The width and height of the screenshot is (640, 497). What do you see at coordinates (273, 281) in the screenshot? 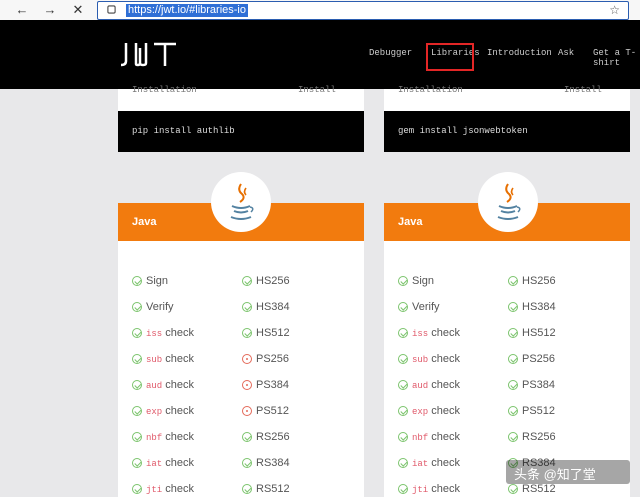
I see `algorithm-label: HS256` at bounding box center [273, 281].